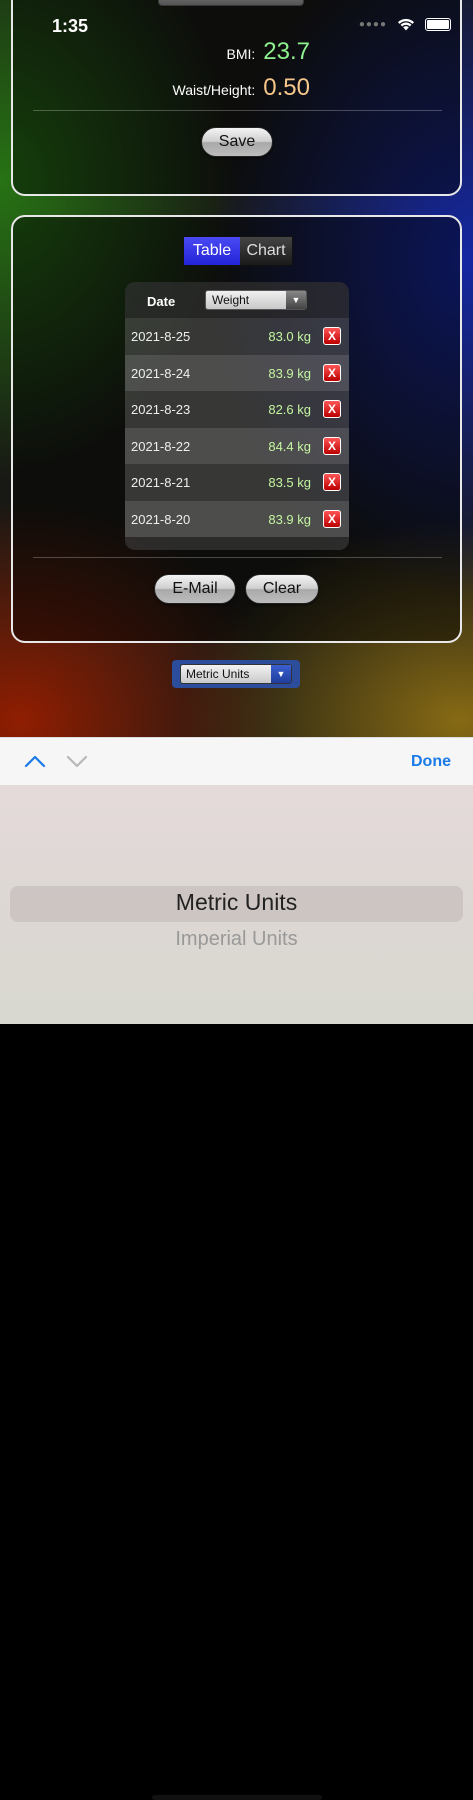 The height and width of the screenshot is (1800, 473). What do you see at coordinates (236, 22) in the screenshot?
I see `status-bar: 1:35 ●●●●` at bounding box center [236, 22].